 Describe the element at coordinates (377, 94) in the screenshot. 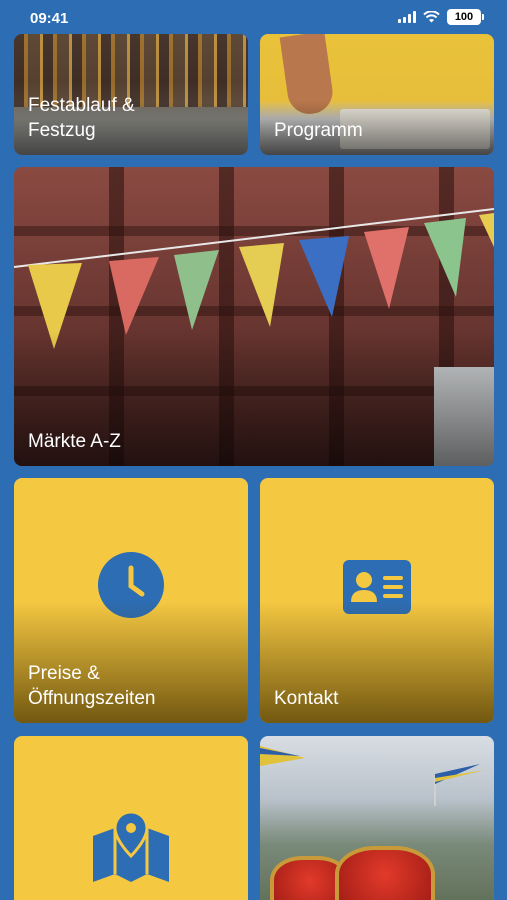

I see `tile-programm: Programm` at that location.